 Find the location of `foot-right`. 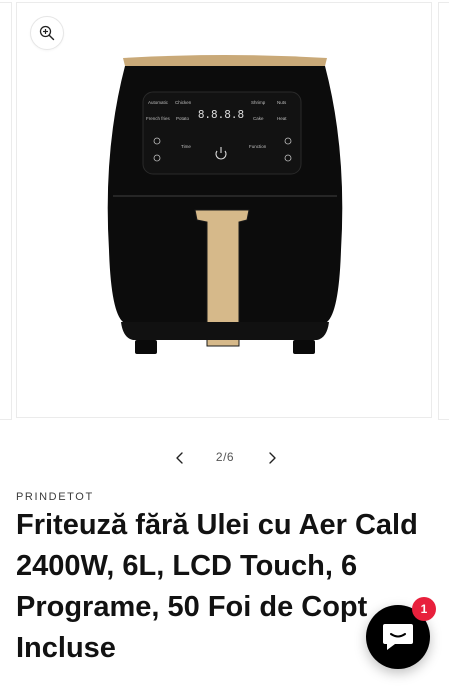

foot-right is located at coordinates (304, 347).